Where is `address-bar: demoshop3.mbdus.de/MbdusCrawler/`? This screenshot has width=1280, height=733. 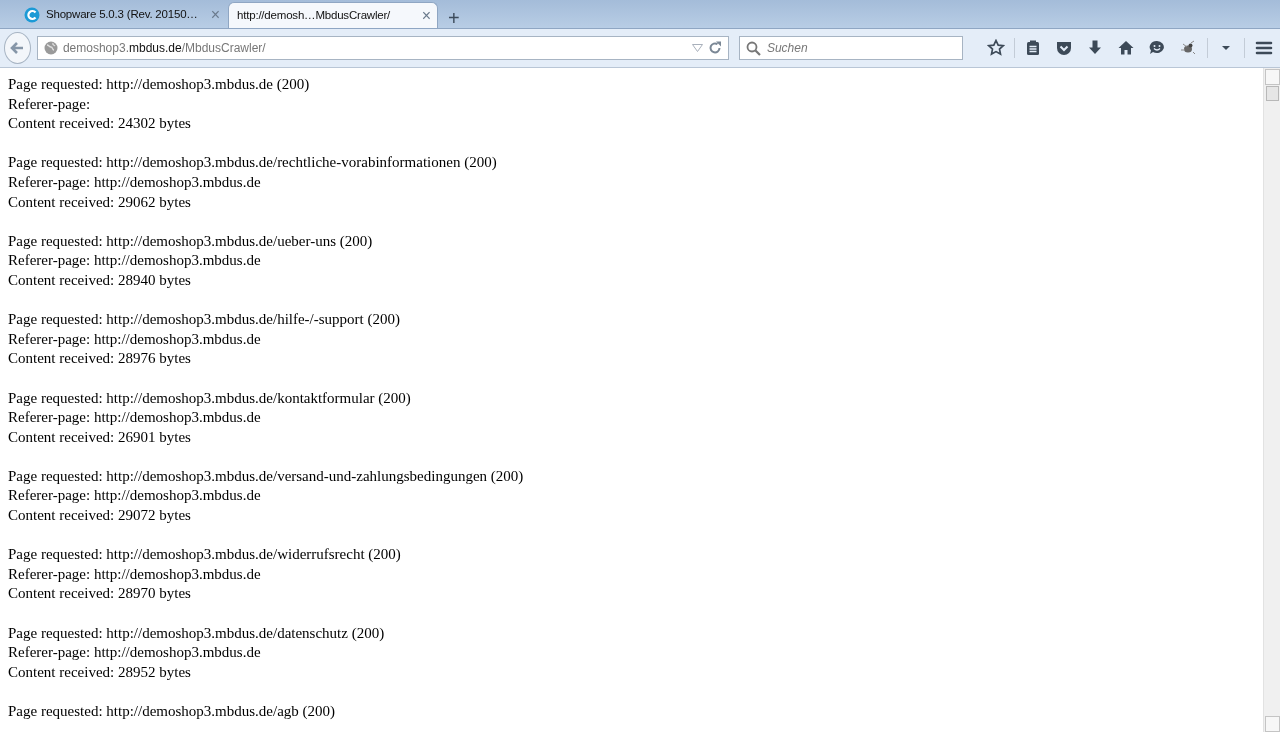
address-bar: demoshop3.mbdus.de/MbdusCrawler/ is located at coordinates (382, 48).